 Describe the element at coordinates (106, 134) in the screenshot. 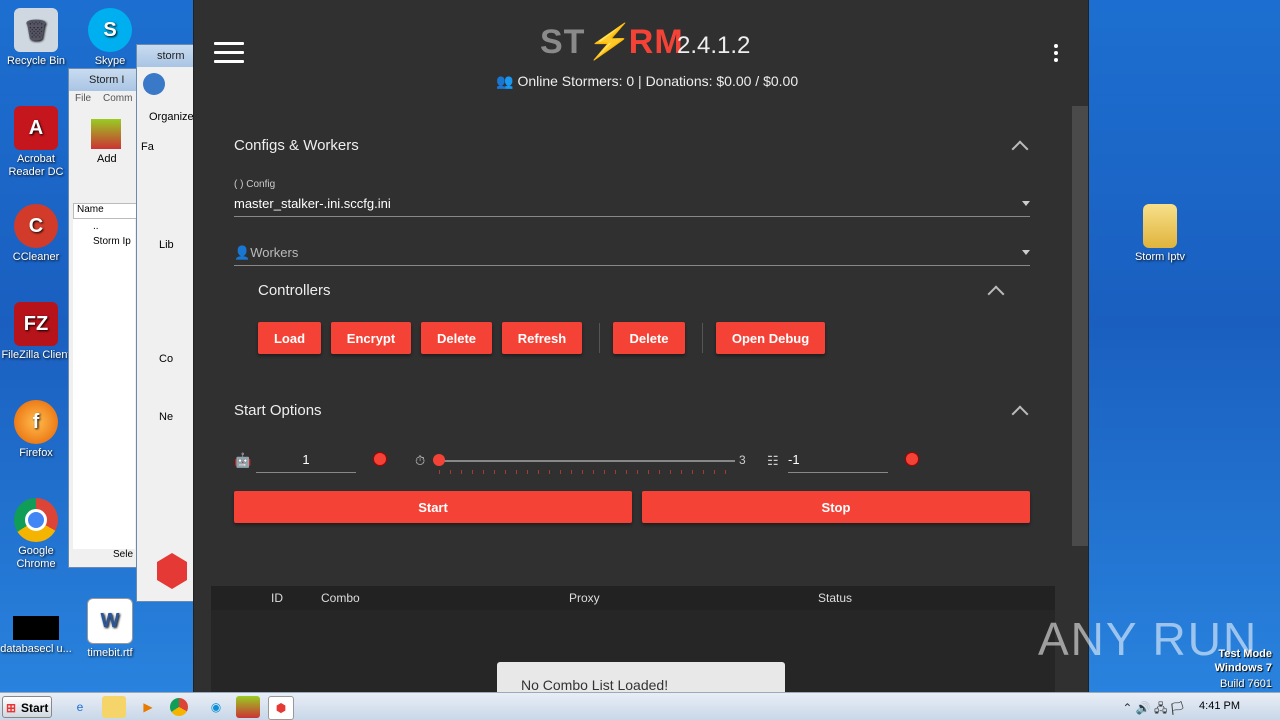

I see `winrar-add-icon` at that location.